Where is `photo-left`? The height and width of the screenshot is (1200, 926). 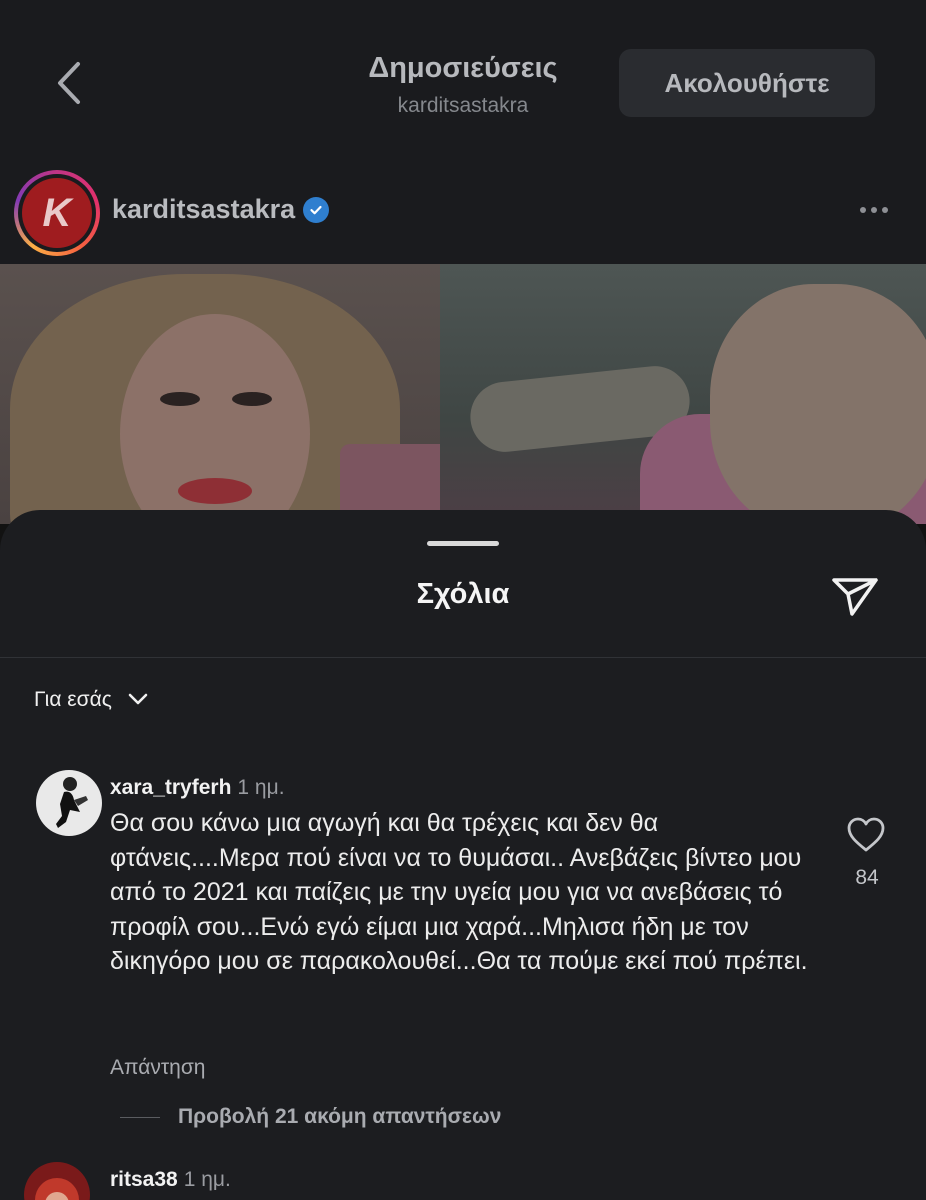
photo-left is located at coordinates (220, 394).